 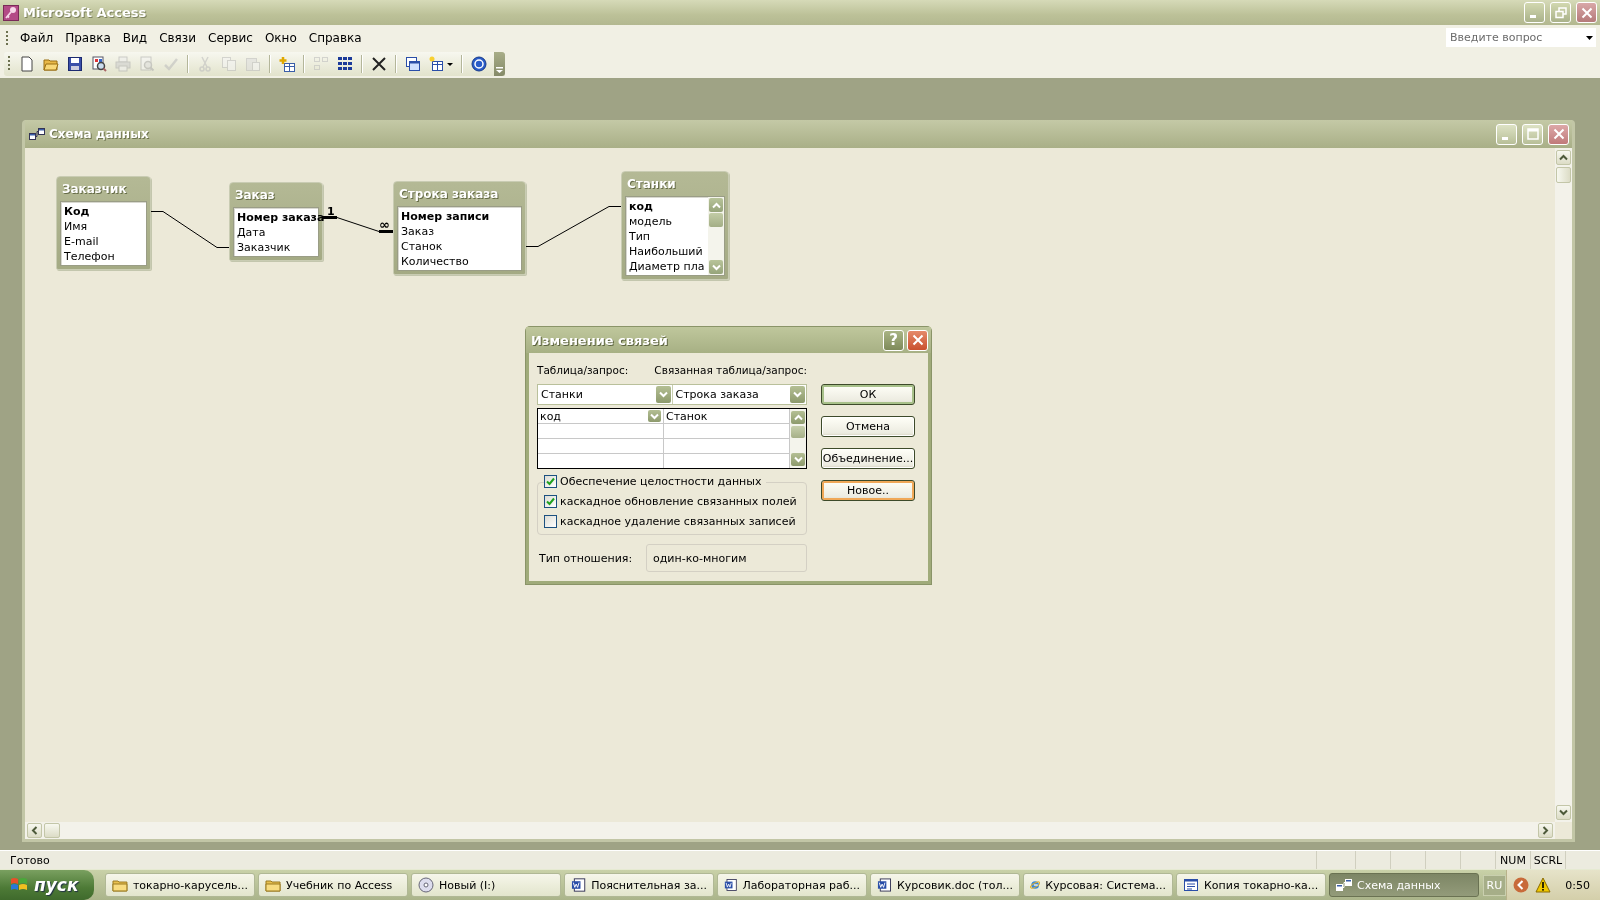 I want to click on field-name: Количество, so click(x=435, y=261).